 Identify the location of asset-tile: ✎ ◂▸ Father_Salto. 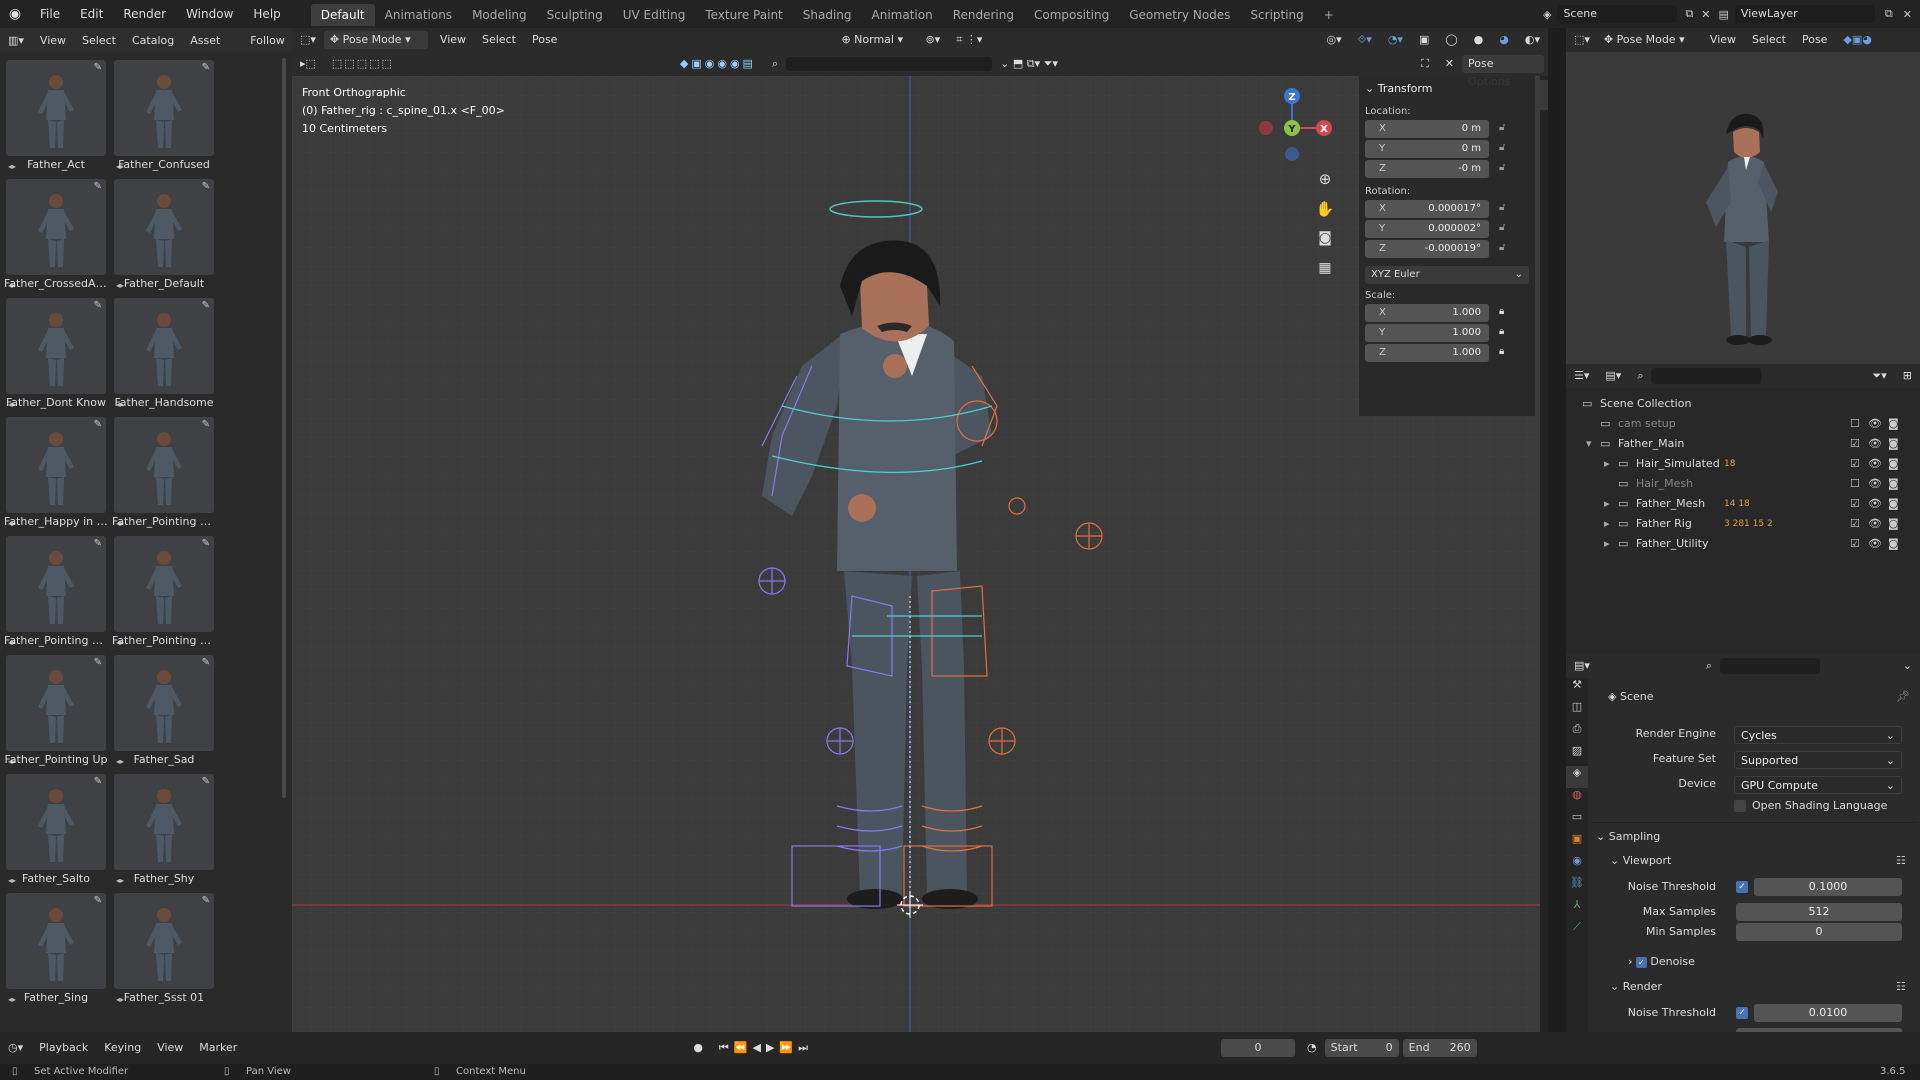
(56, 831).